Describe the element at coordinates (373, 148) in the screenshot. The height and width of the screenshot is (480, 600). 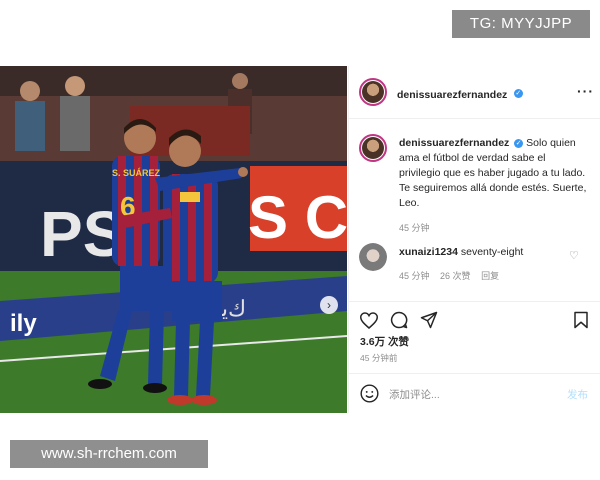
I see `caption-avatar` at that location.